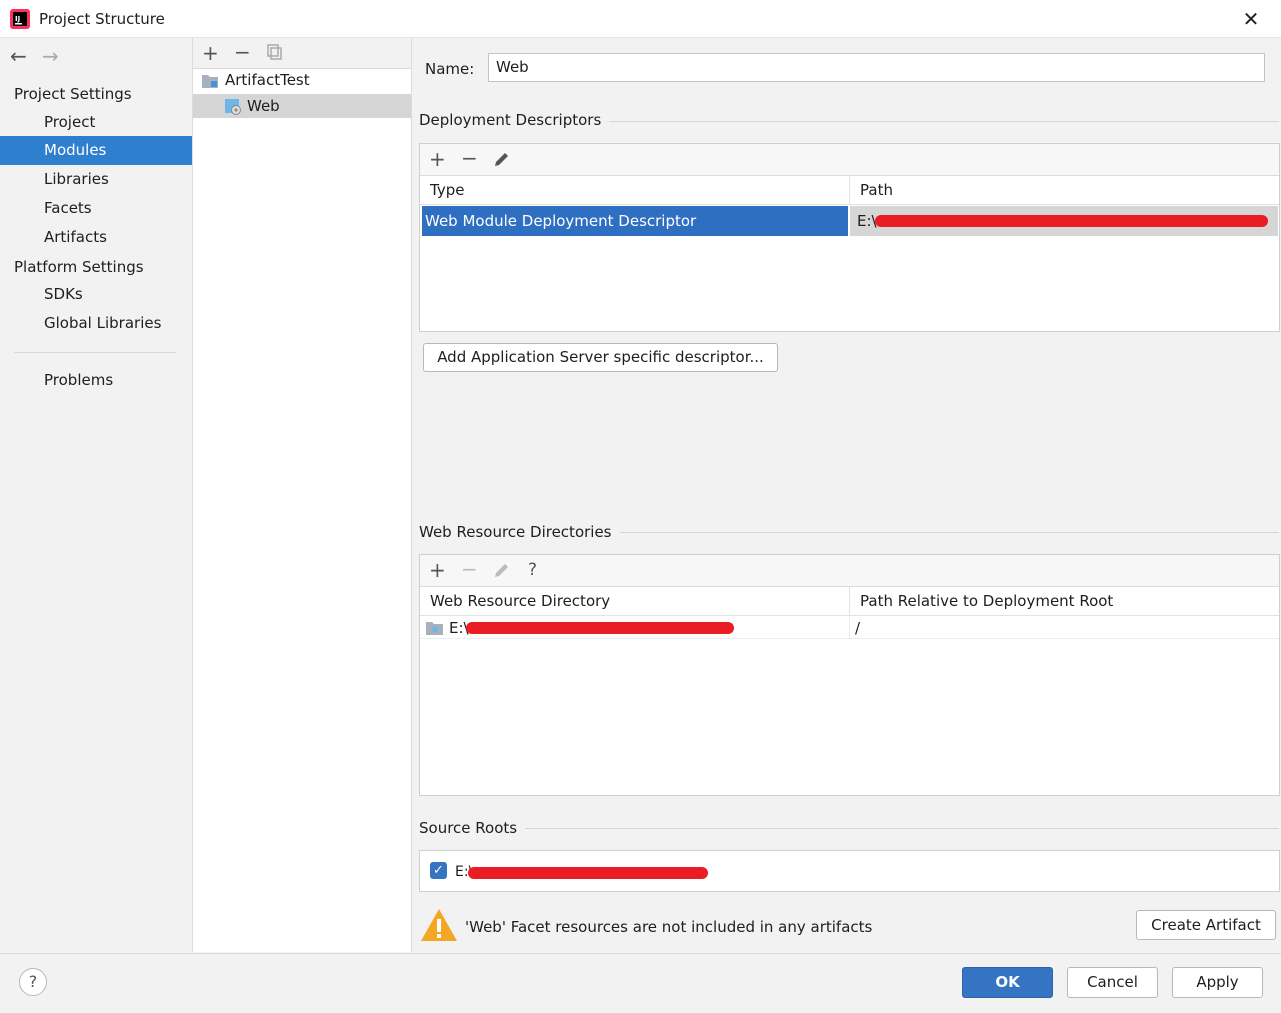  Describe the element at coordinates (302, 80) in the screenshot. I see `tree-item-artifacttest: ArtifactTest` at that location.